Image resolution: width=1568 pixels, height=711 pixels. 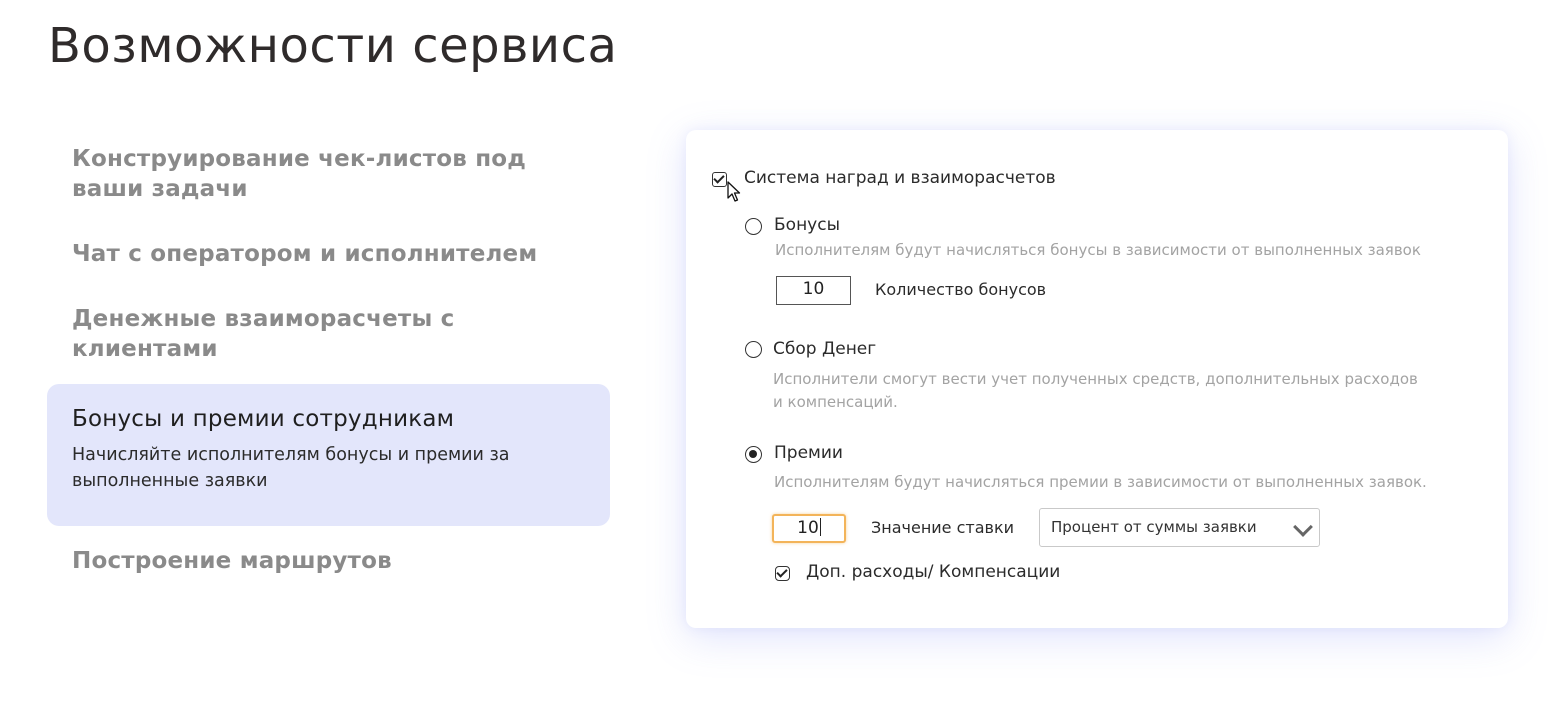 What do you see at coordinates (961, 289) in the screenshot?
I see `bonus-count-label: Количество бонусов` at bounding box center [961, 289].